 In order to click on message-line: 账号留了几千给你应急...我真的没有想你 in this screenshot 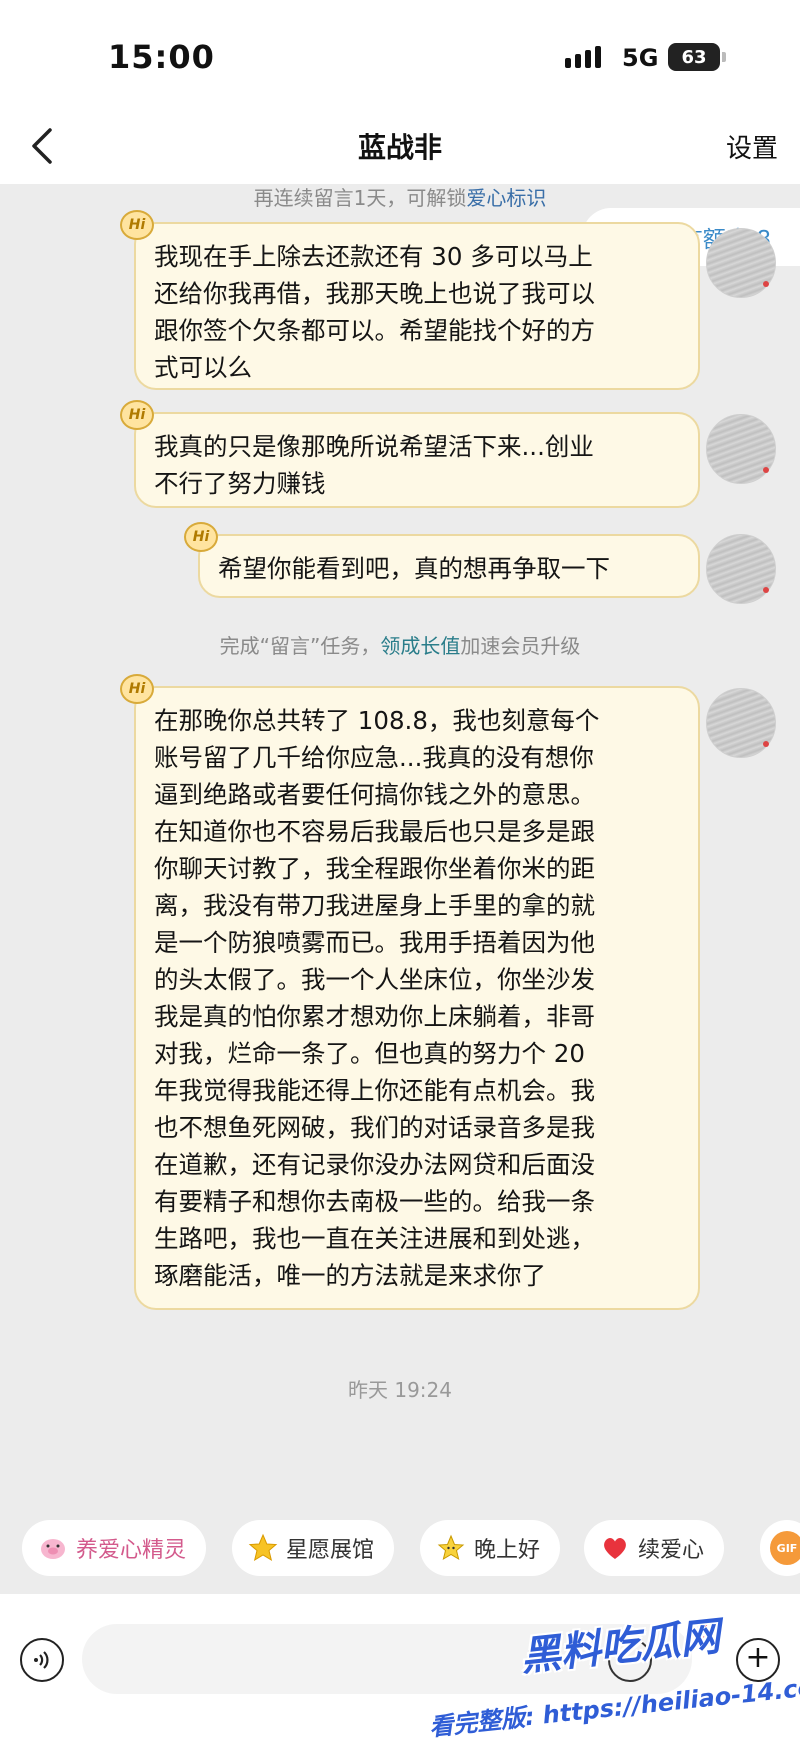, I will do `click(374, 757)`.